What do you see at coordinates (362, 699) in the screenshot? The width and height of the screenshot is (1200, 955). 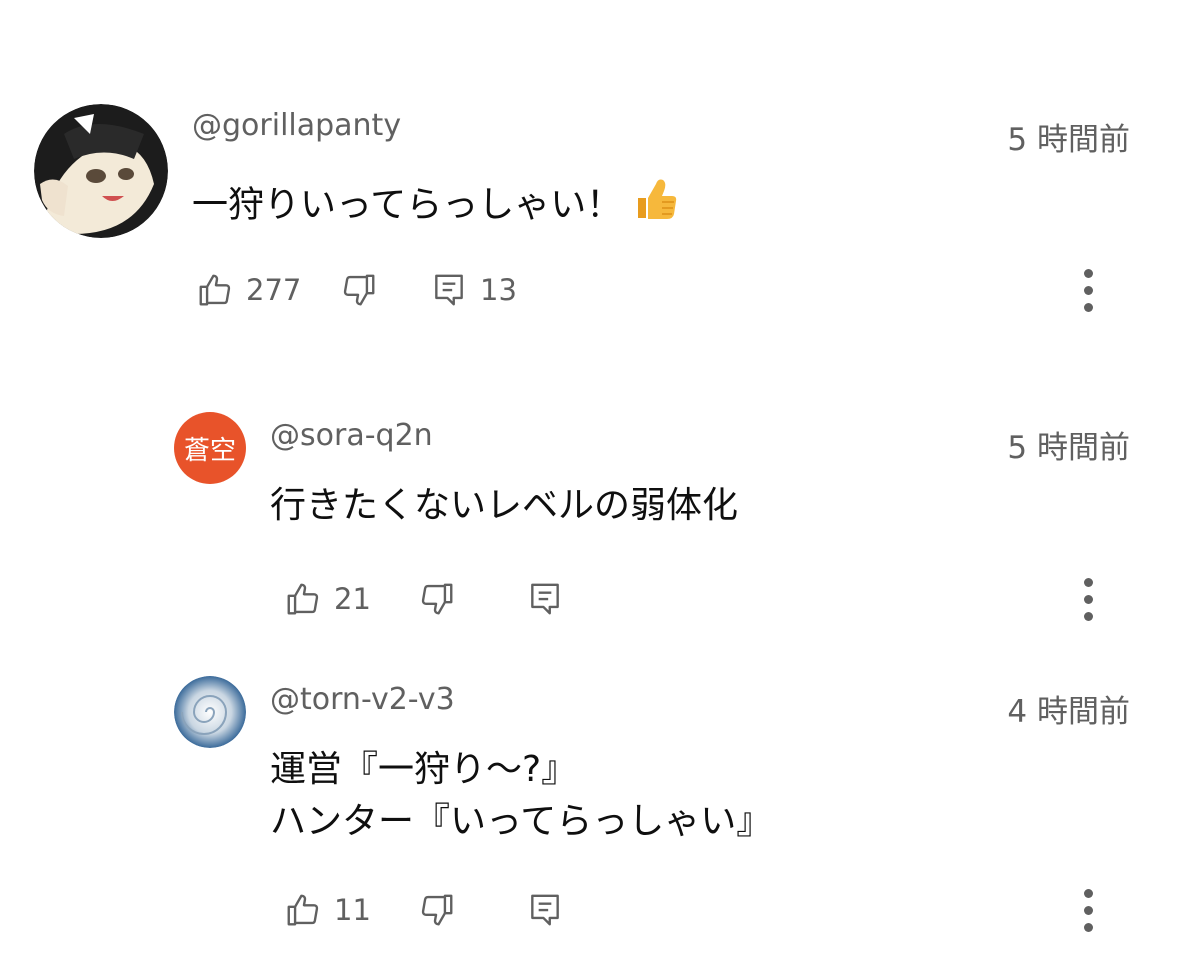 I see `comment-author: @torn-v2-v3` at bounding box center [362, 699].